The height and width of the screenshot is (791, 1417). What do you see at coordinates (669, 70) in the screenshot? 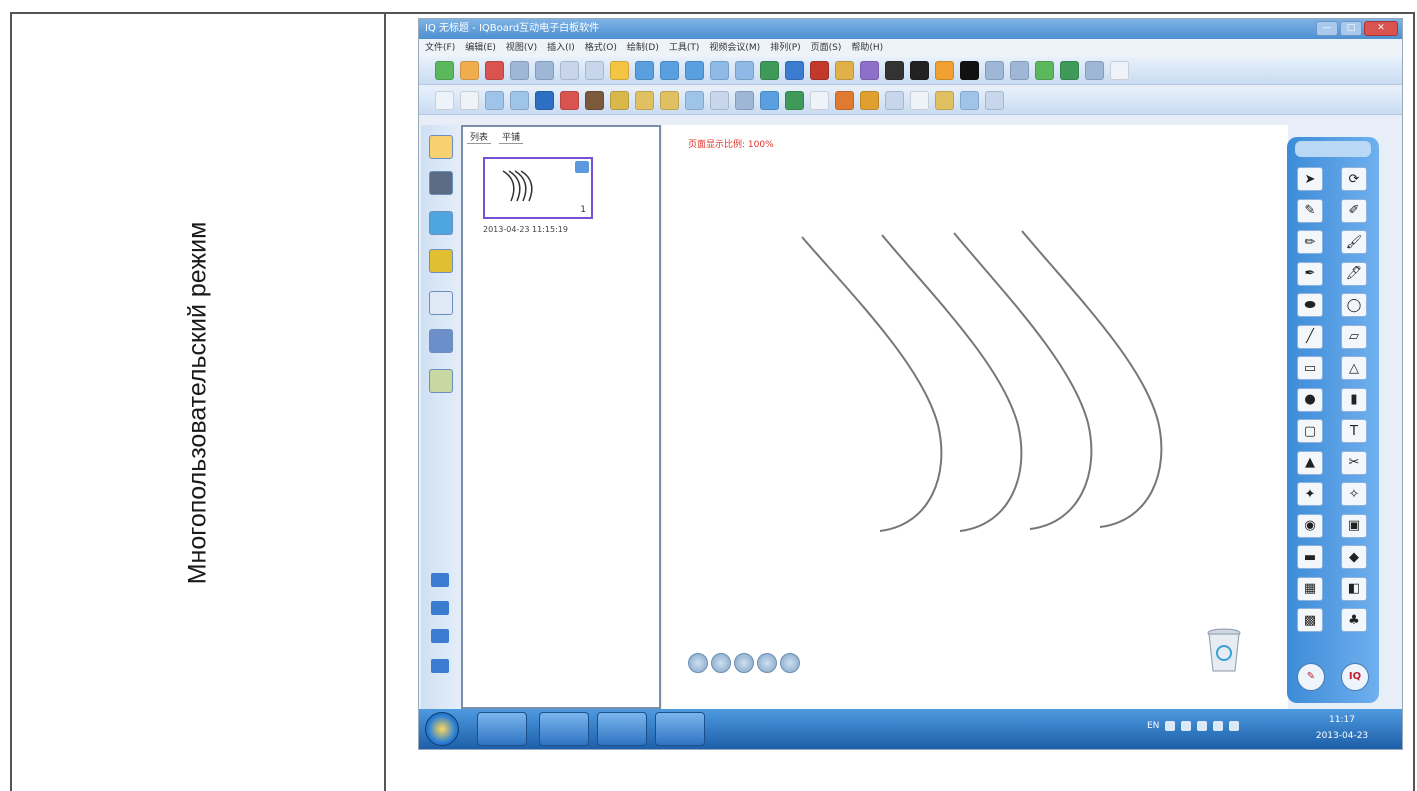
I see `zoom-out-icon` at bounding box center [669, 70].